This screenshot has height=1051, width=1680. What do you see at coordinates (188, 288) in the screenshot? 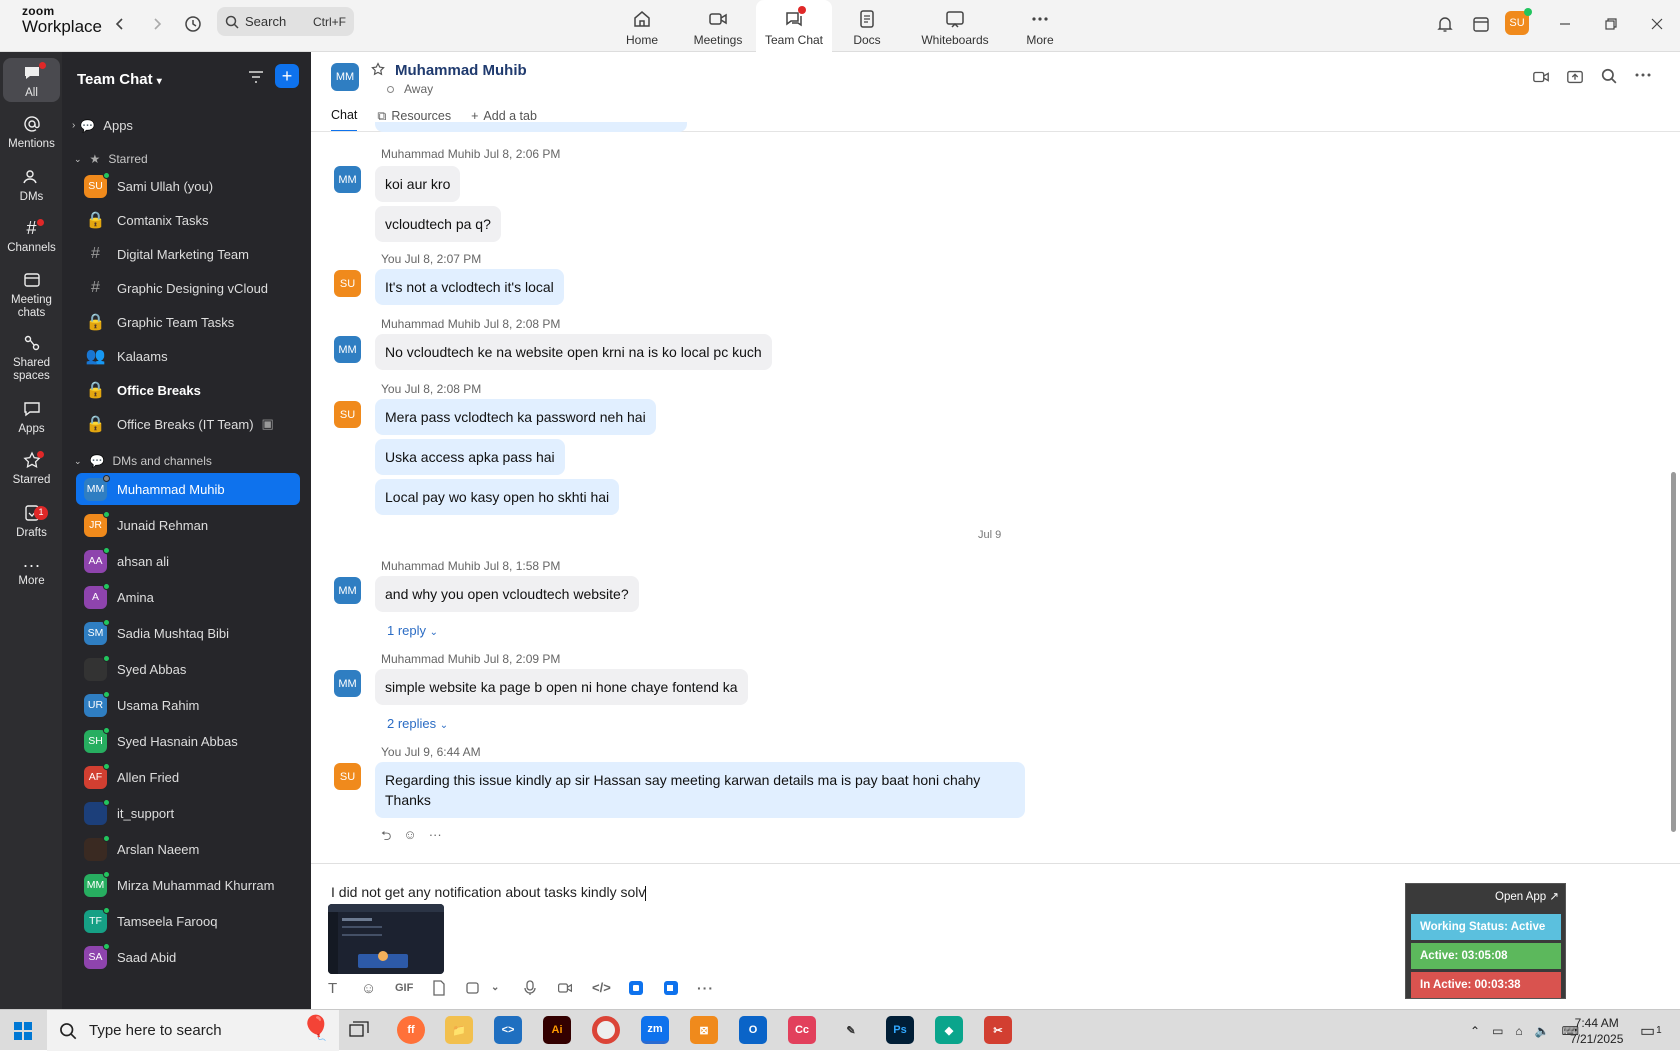
I see `sidebar-item-graphic-designing: # Graphic Designing vCloud` at bounding box center [188, 288].